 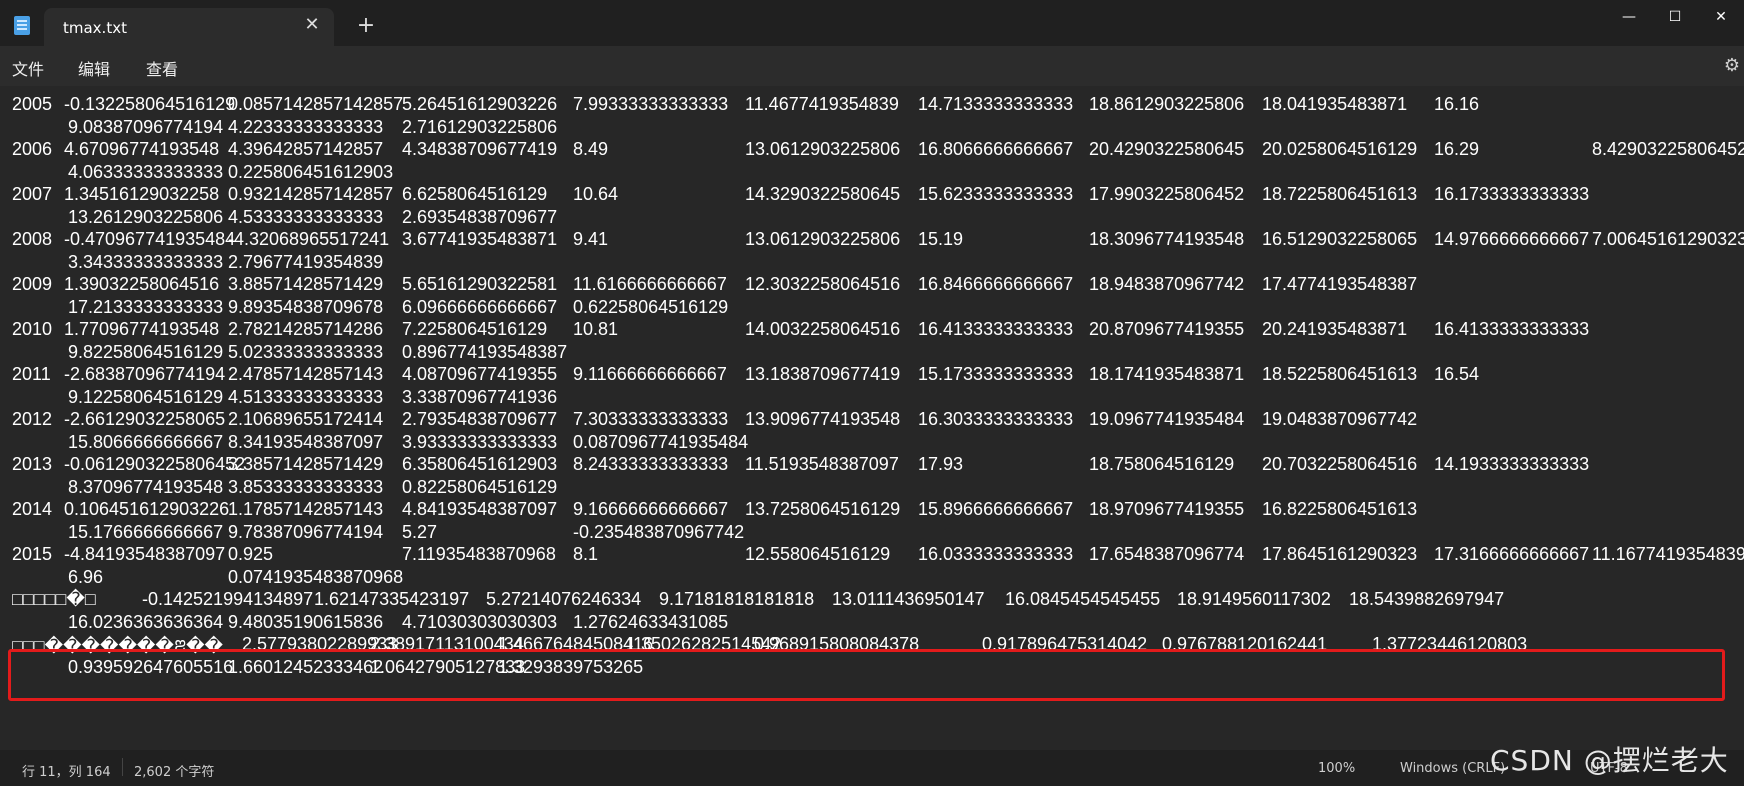 What do you see at coordinates (818, 554) in the screenshot?
I see `cell-value: 12.558064516129` at bounding box center [818, 554].